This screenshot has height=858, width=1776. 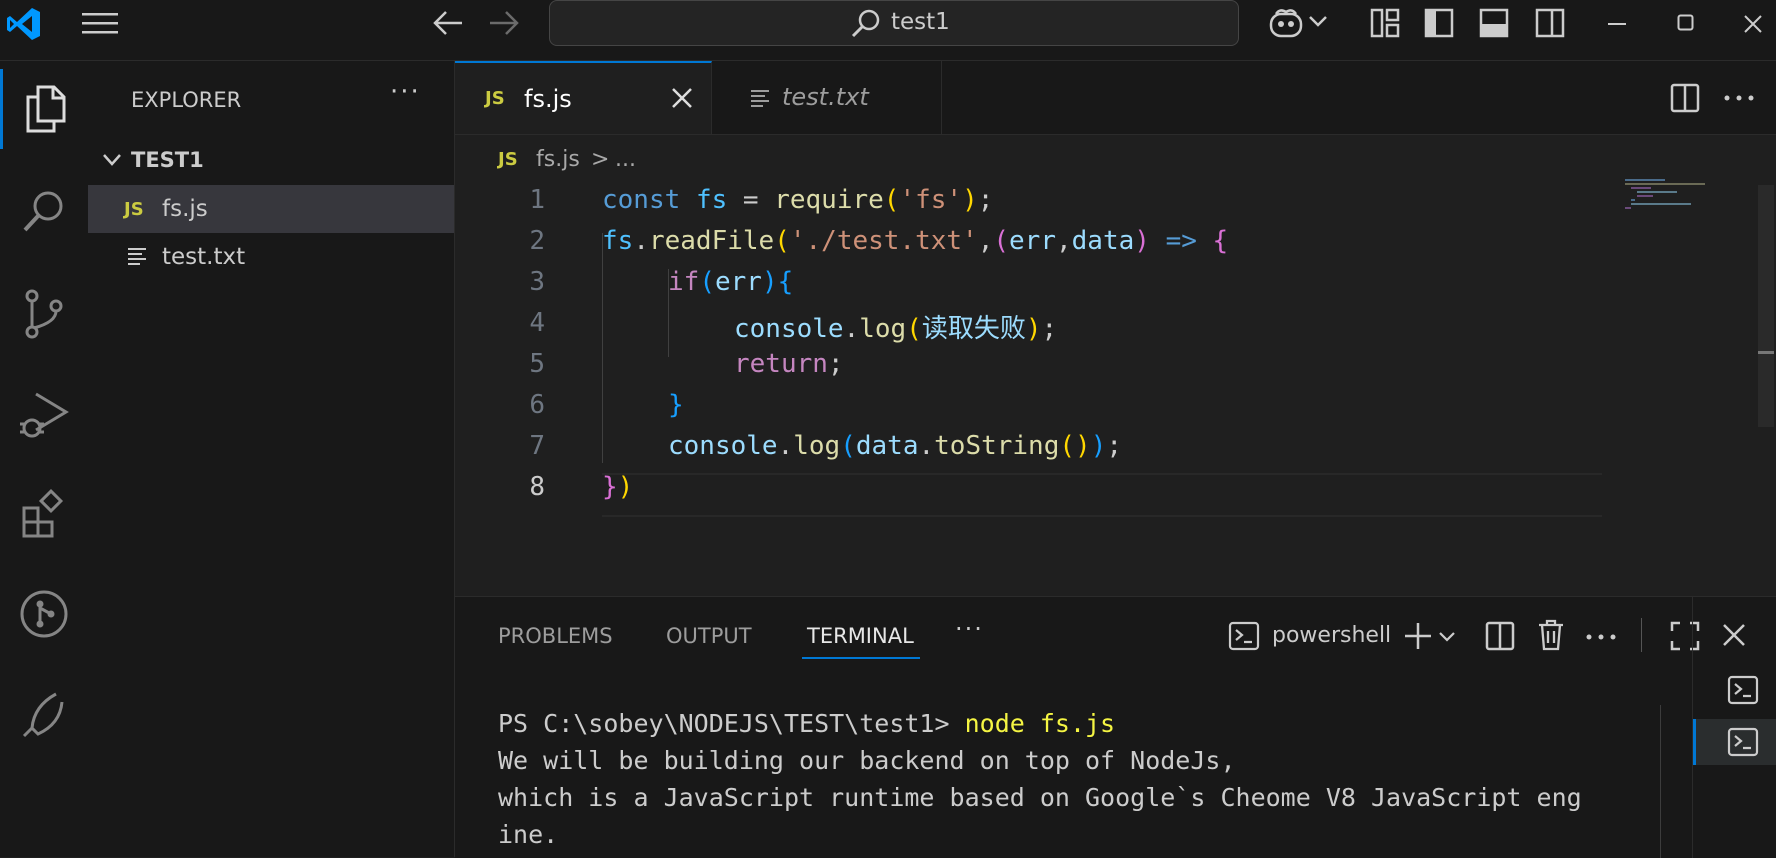 I want to click on activity-bar, so click(x=44, y=459).